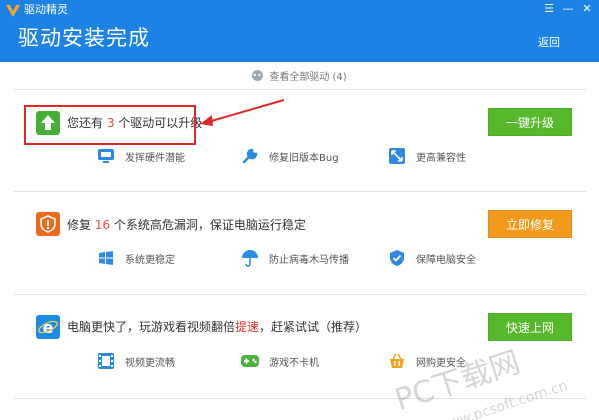 Image resolution: width=599 pixels, height=420 pixels. I want to click on feature-shopping: 网购更安全, so click(427, 361).